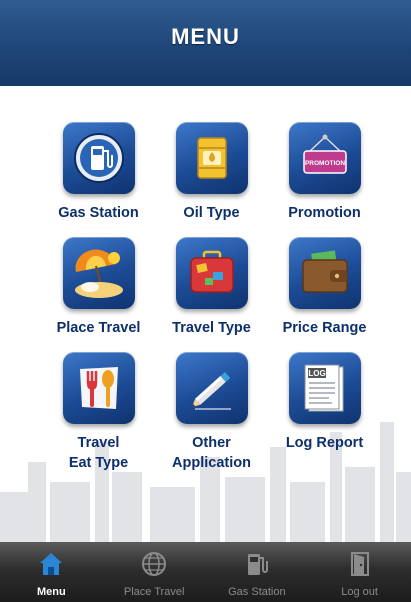 The height and width of the screenshot is (602, 411). What do you see at coordinates (324, 154) in the screenshot?
I see `promotion-sign-icon: PROMOTION` at bounding box center [324, 154].